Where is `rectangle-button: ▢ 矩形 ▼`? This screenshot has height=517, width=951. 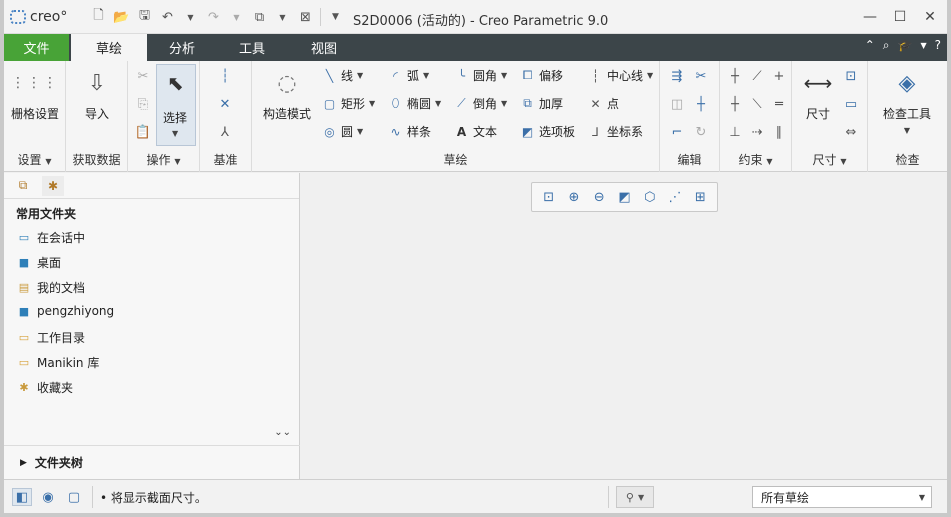
rectangle-button: ▢ 矩形 ▼ is located at coordinates (348, 103).